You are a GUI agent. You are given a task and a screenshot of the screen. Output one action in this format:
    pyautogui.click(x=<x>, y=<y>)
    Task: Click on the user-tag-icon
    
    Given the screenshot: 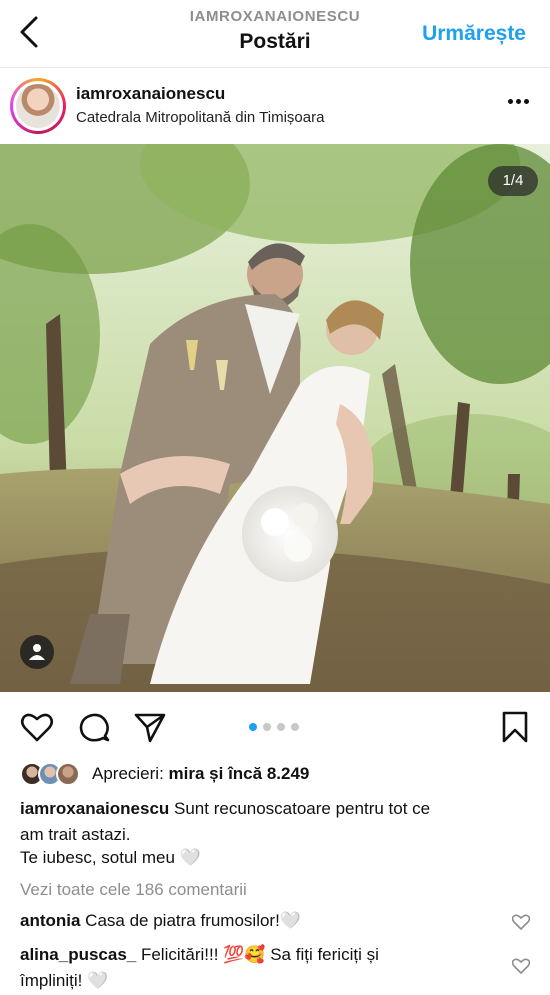 What is the action you would take?
    pyautogui.click(x=37, y=652)
    